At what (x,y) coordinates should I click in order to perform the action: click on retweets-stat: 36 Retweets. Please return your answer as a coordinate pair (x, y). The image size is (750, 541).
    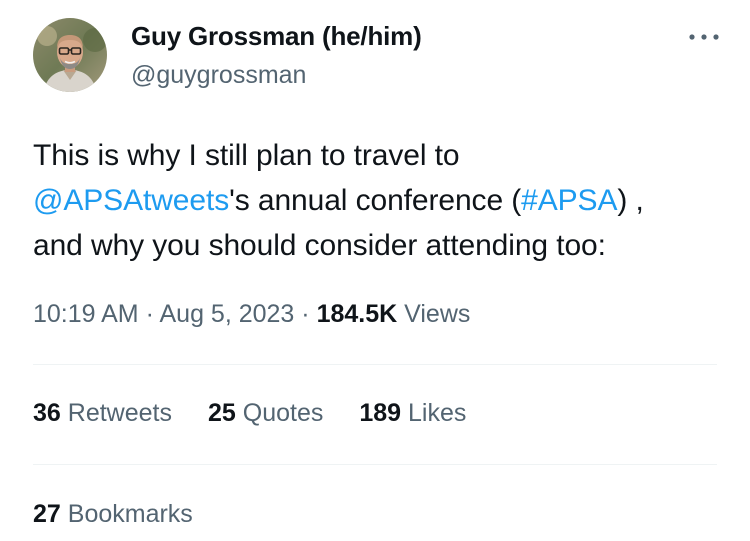
    Looking at the image, I should click on (102, 413).